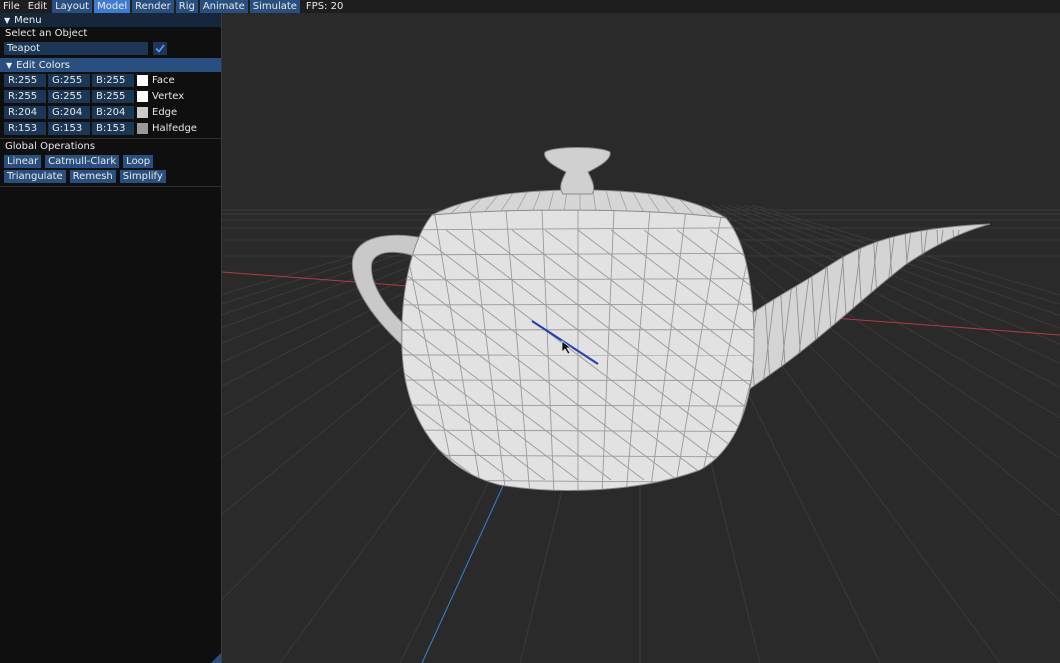 This screenshot has width=1060, height=663. I want to click on mode-model-button: Model, so click(112, 6).